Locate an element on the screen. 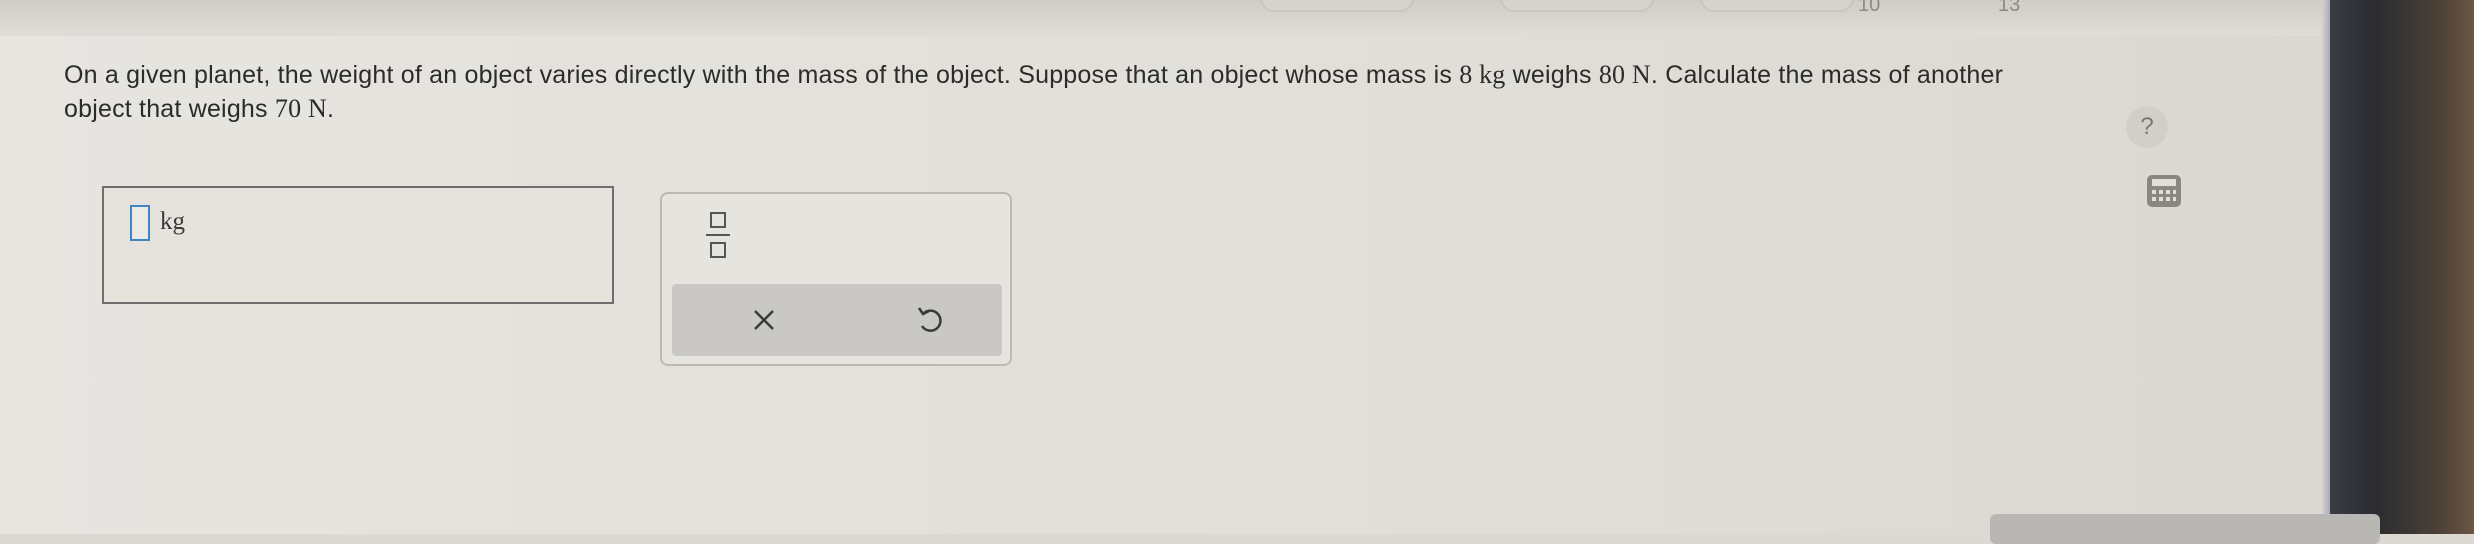  weight-value: 80 N is located at coordinates (1624, 74).